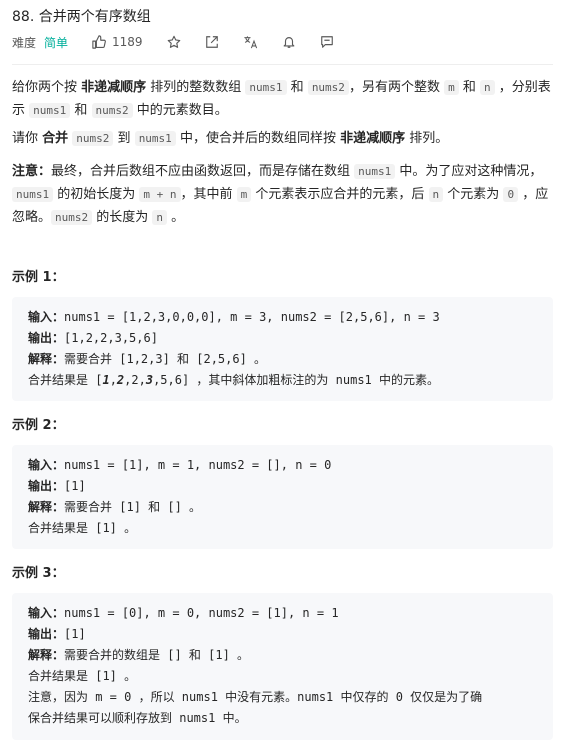  What do you see at coordinates (24, 42) in the screenshot?
I see `difficulty-label: 难度` at bounding box center [24, 42].